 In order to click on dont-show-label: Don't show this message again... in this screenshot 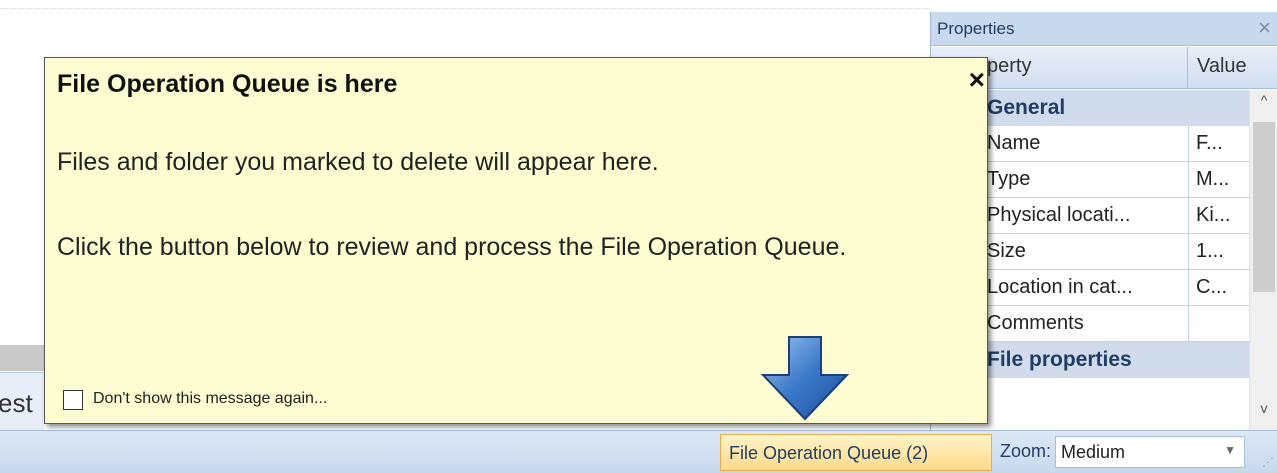, I will do `click(210, 399)`.